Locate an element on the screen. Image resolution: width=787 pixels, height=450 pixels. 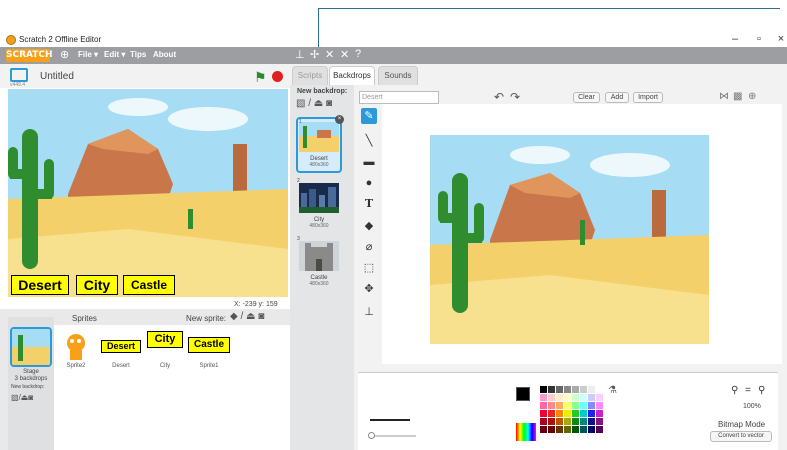
stage-thumbnail is located at coordinates (31, 347).